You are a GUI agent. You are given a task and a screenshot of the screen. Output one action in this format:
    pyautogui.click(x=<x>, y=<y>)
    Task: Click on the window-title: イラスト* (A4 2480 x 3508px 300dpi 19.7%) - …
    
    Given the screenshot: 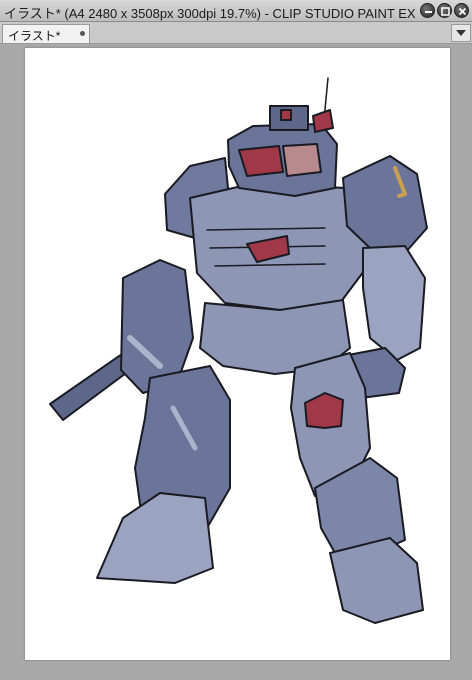 What is the action you would take?
    pyautogui.click(x=210, y=13)
    